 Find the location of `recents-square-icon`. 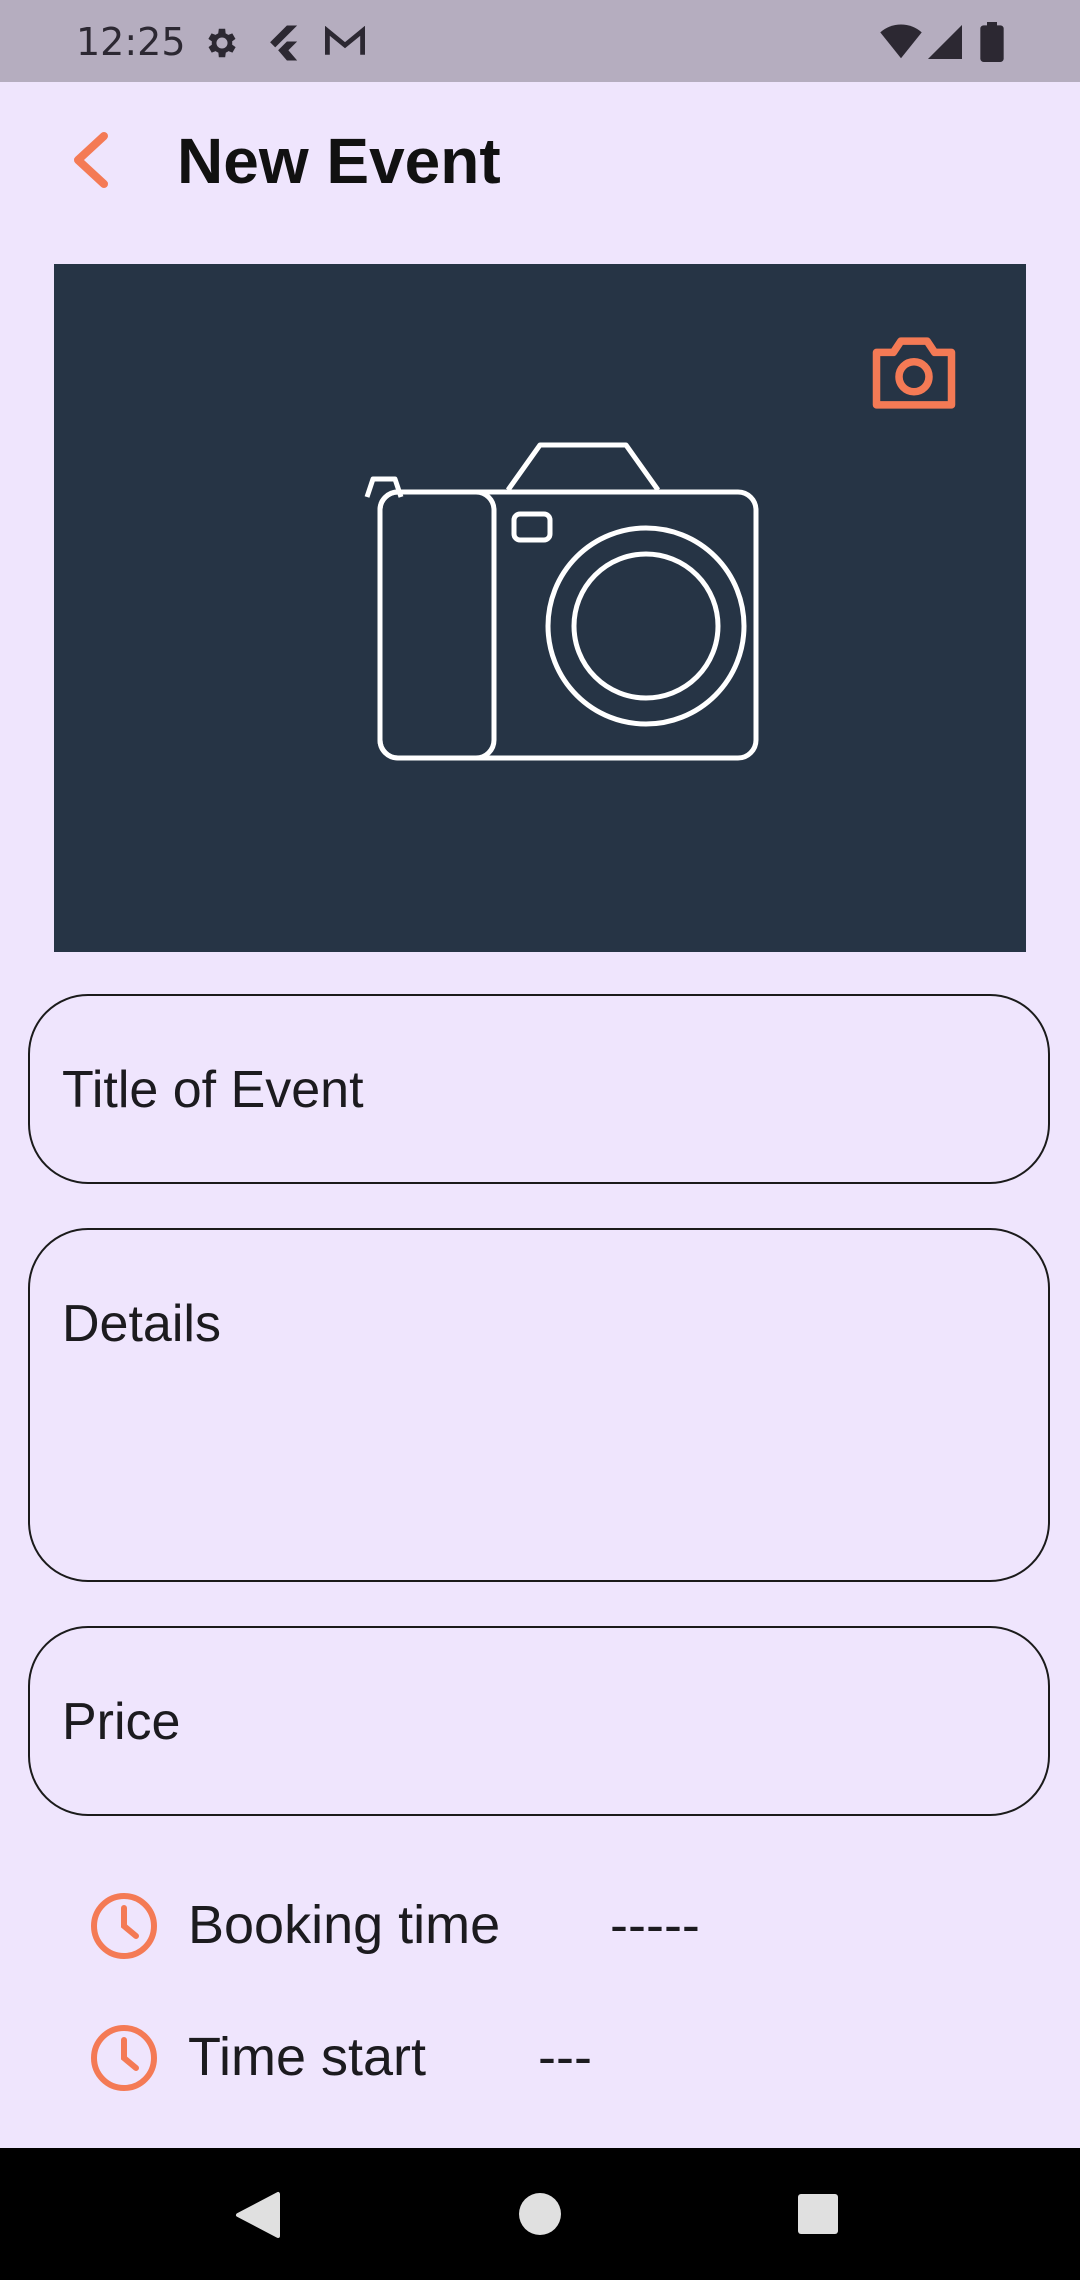

recents-square-icon is located at coordinates (818, 2216).